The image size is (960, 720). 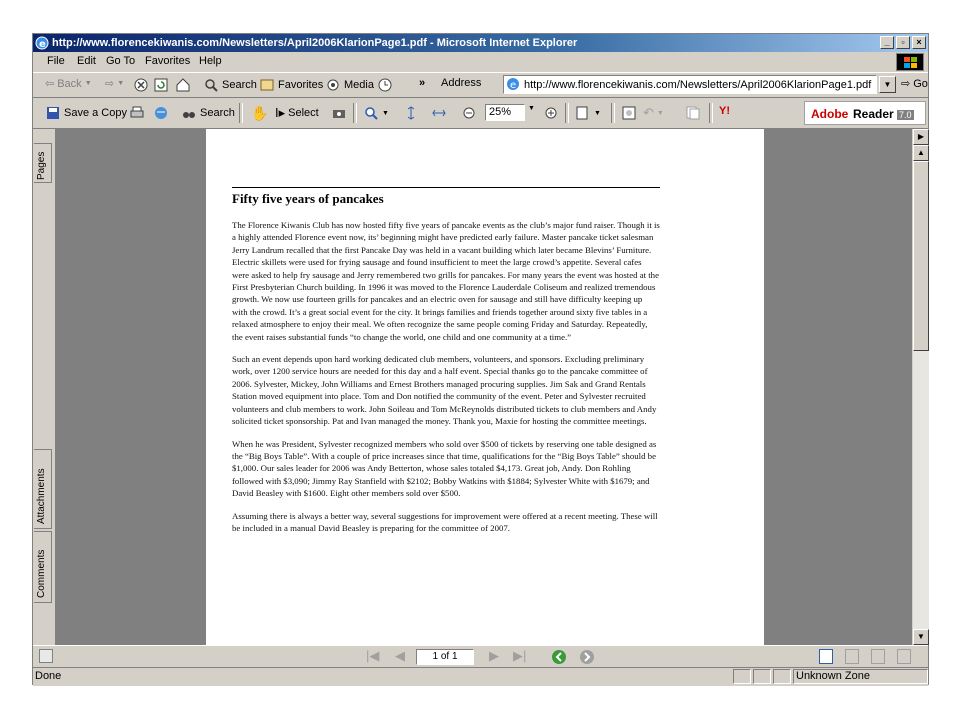 I want to click on facing-icon, so click(x=878, y=656).